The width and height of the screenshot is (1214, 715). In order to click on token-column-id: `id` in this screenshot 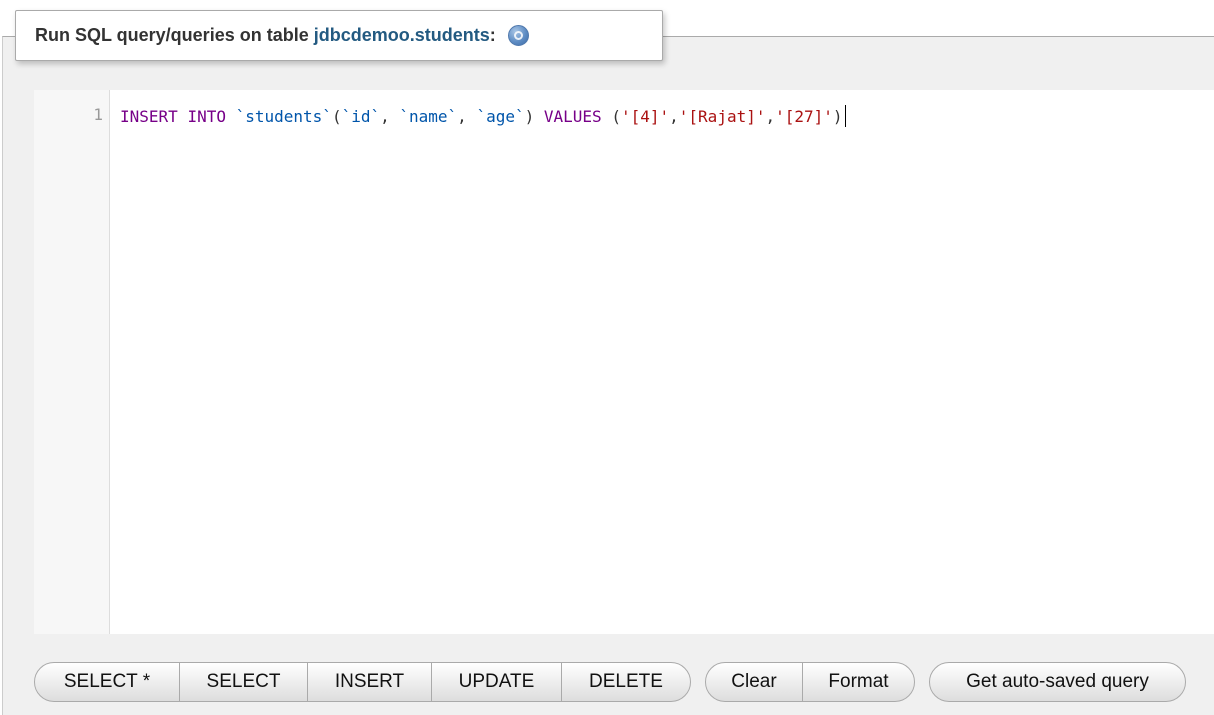, I will do `click(361, 116)`.